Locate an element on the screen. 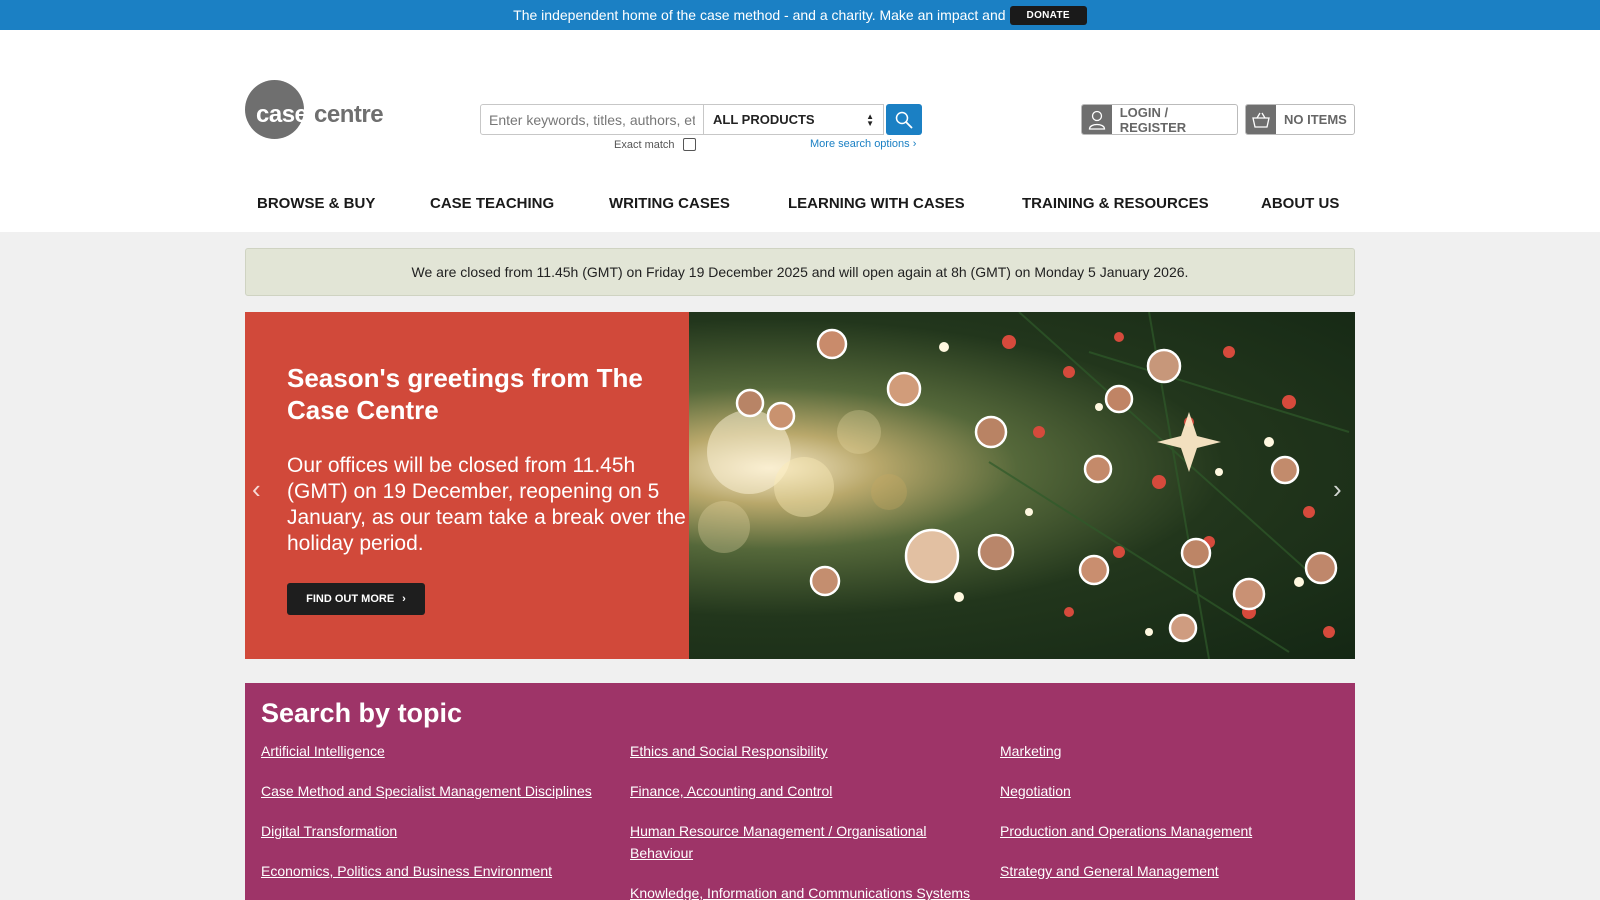 Image resolution: width=1600 pixels, height=900 pixels. login-register-button: LOGIN / REGISTER is located at coordinates (1159, 119).